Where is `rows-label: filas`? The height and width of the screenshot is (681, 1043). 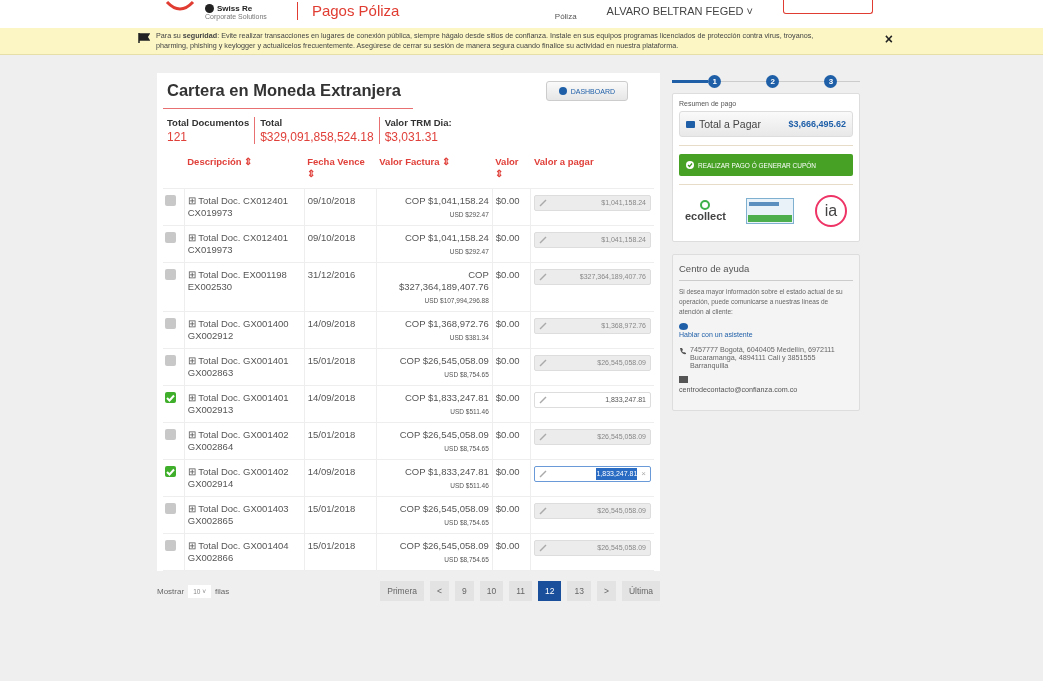
rows-label: filas is located at coordinates (222, 591).